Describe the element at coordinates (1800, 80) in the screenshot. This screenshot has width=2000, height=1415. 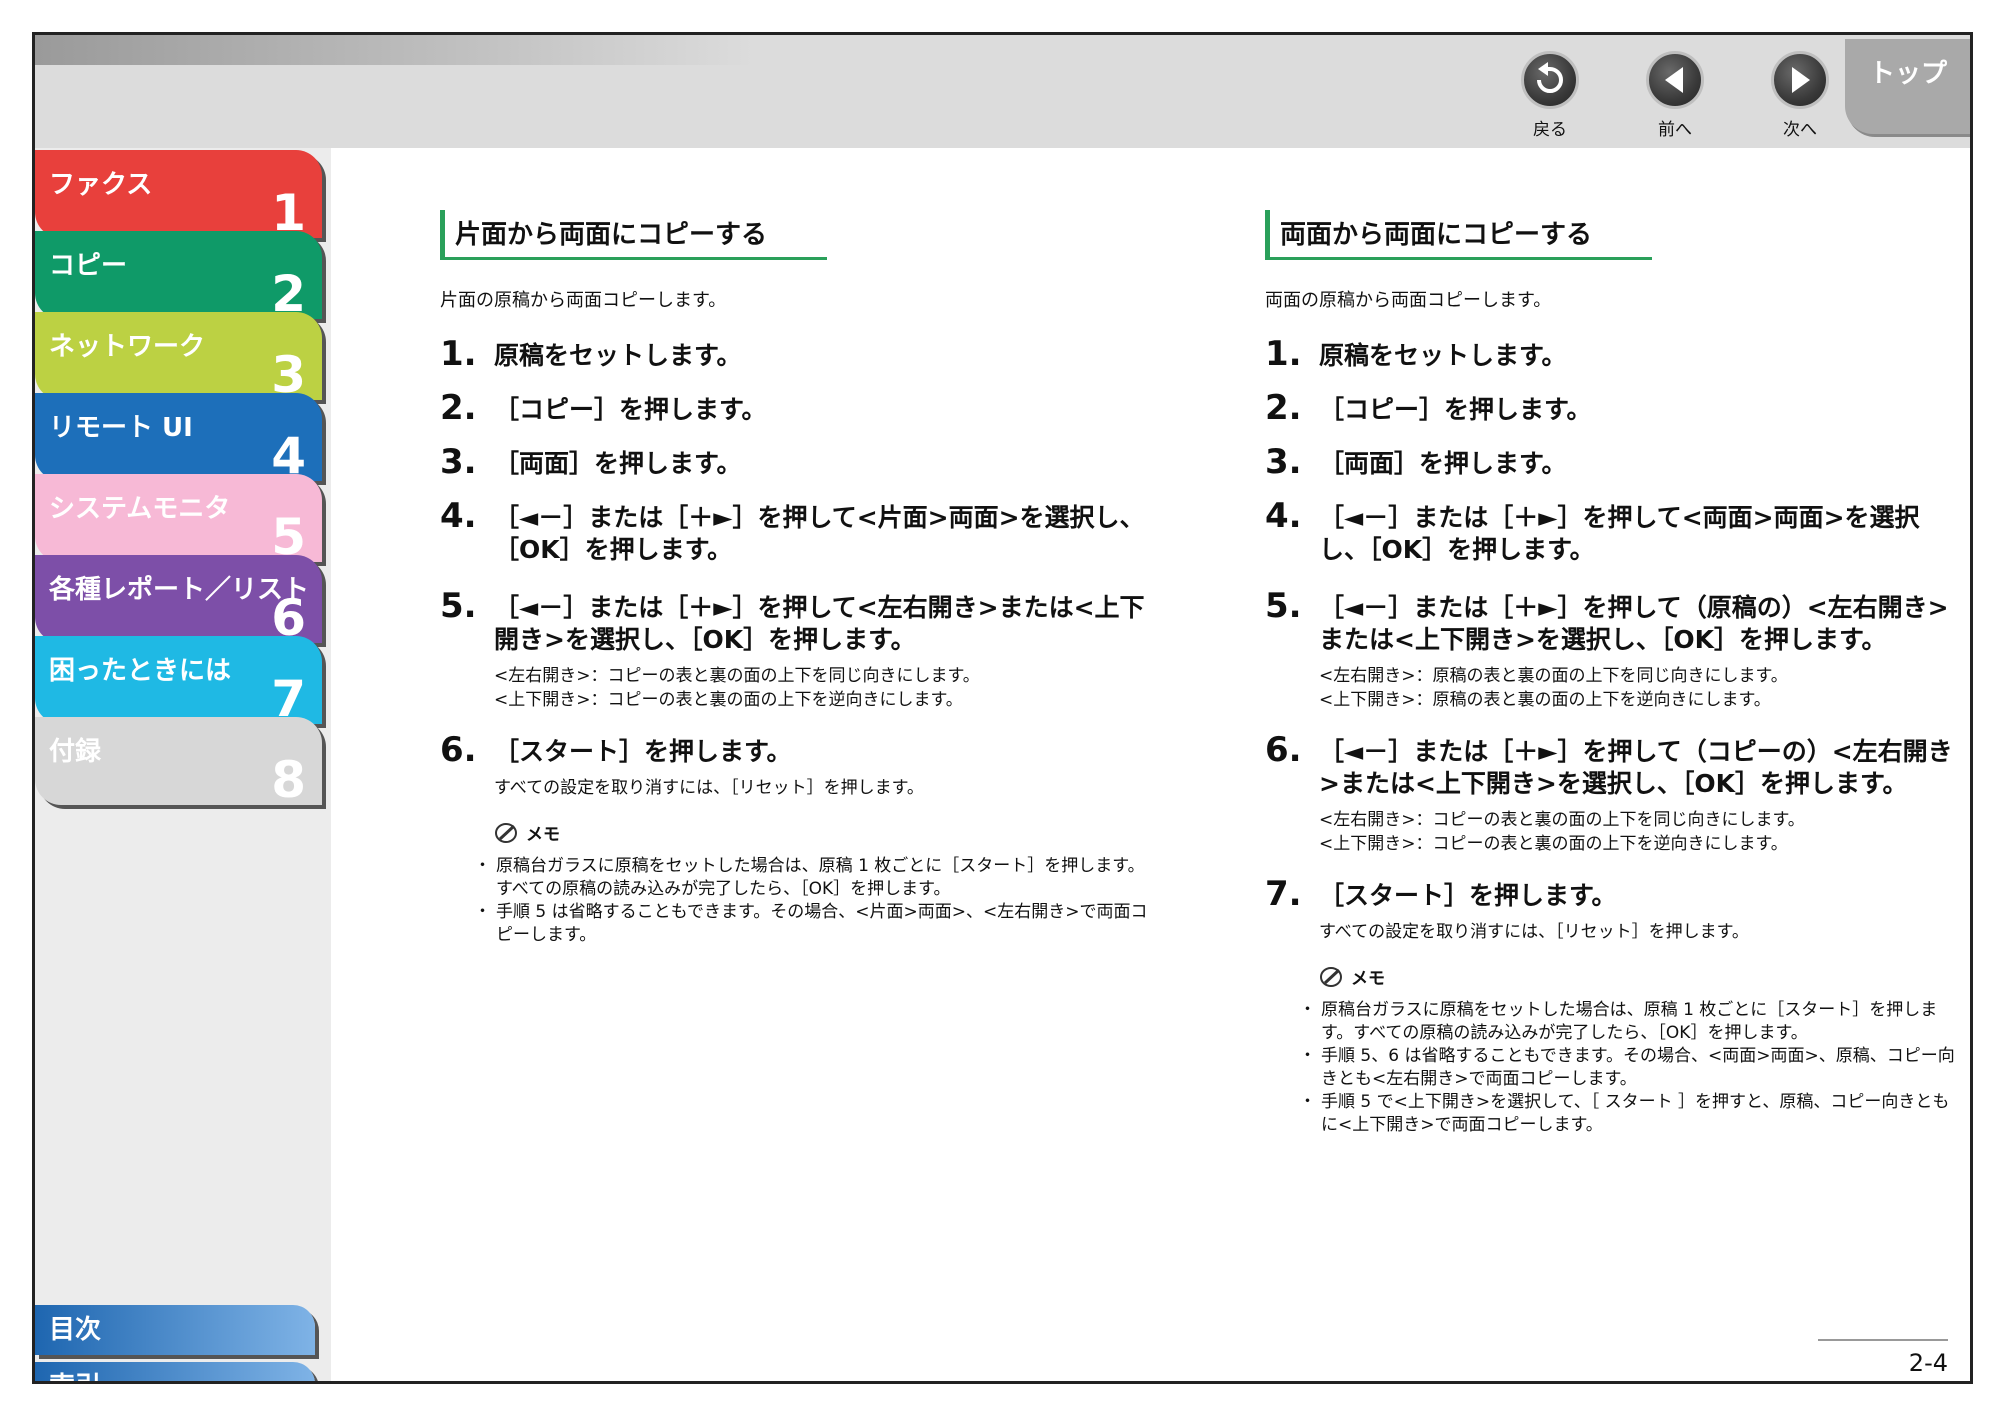
I see `triangle-right-icon` at that location.